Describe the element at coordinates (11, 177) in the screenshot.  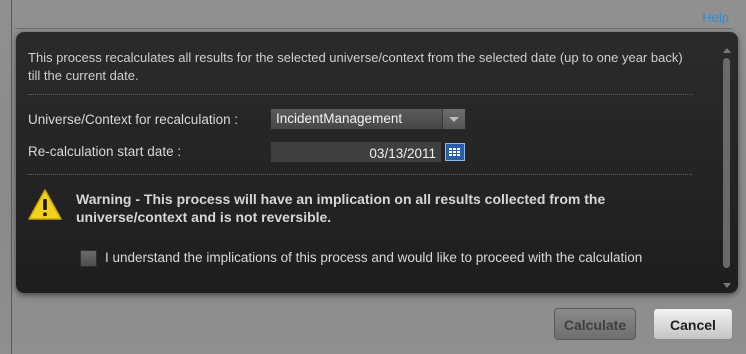
I see `left-border` at that location.